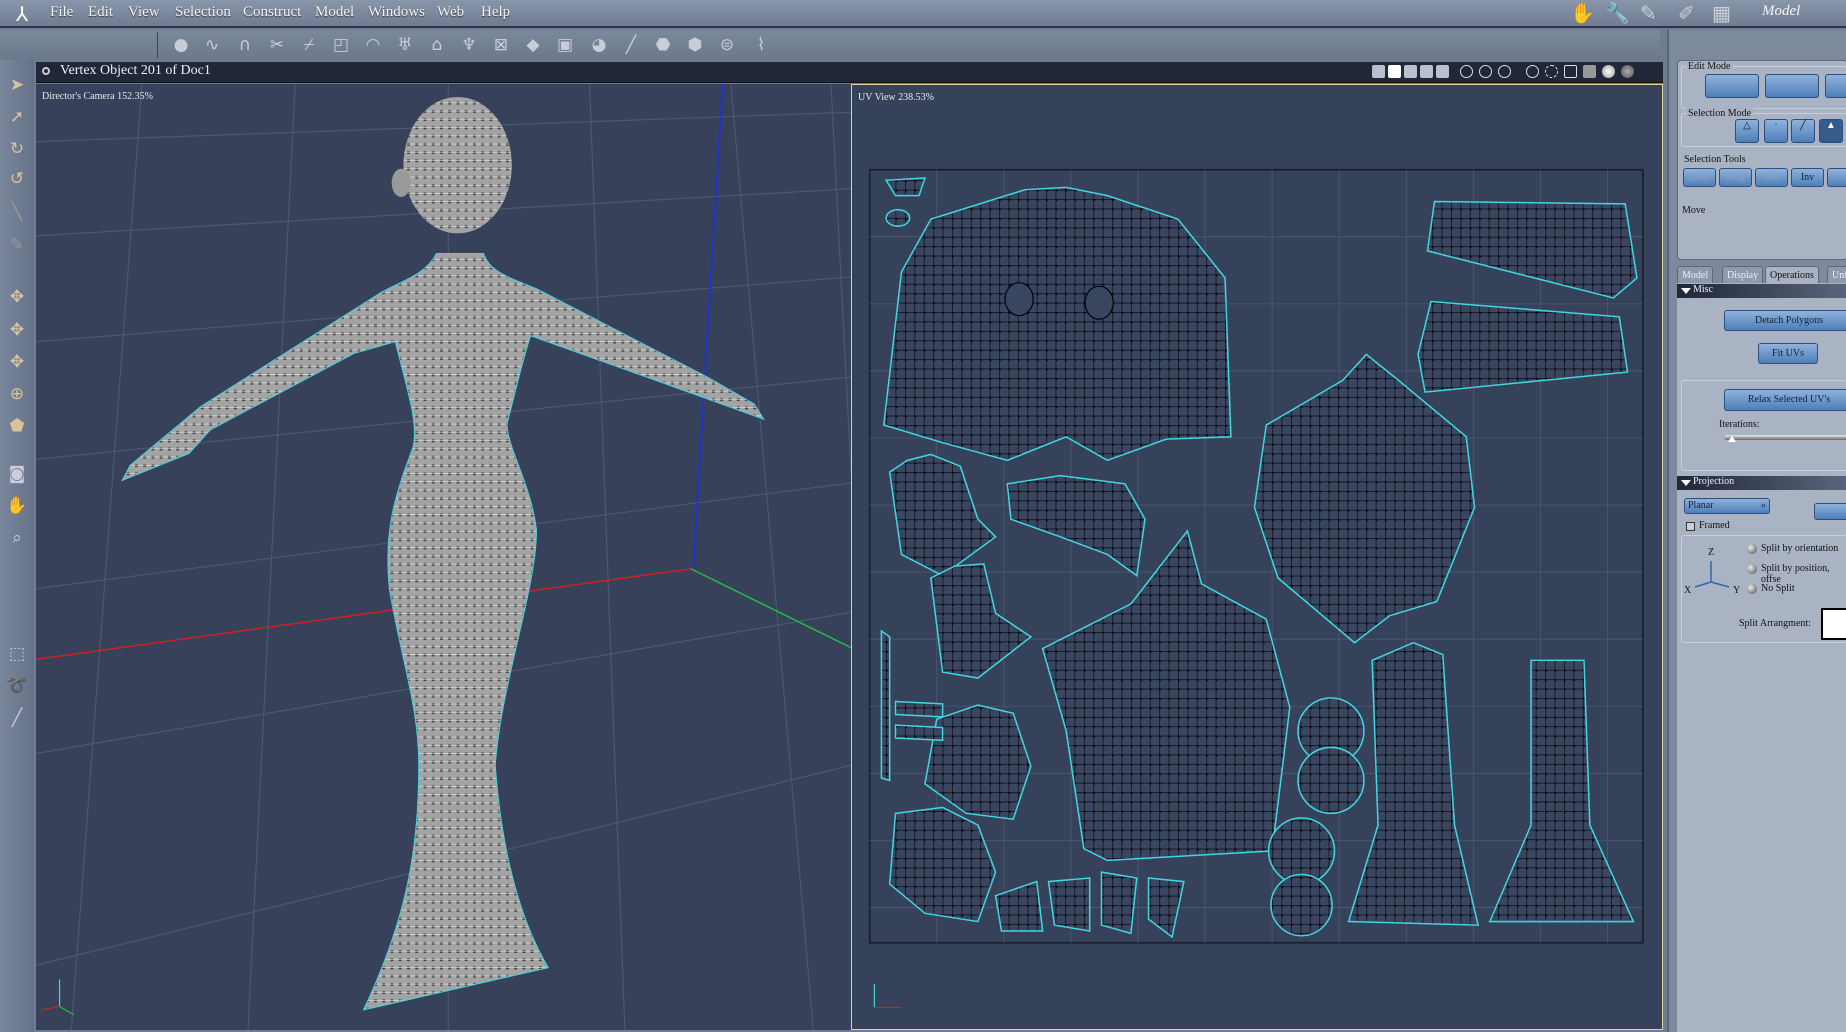 This screenshot has height=1032, width=1846. Describe the element at coordinates (1792, 86) in the screenshot. I see `edit-mode-bone-button` at that location.